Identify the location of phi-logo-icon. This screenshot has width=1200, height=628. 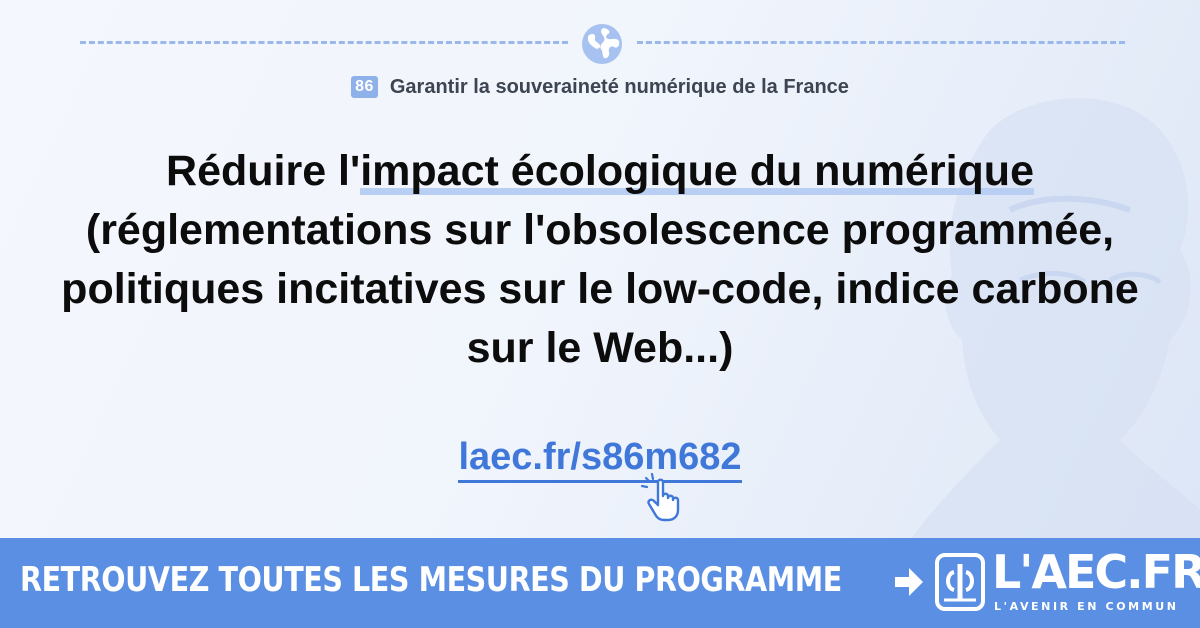
(960, 582).